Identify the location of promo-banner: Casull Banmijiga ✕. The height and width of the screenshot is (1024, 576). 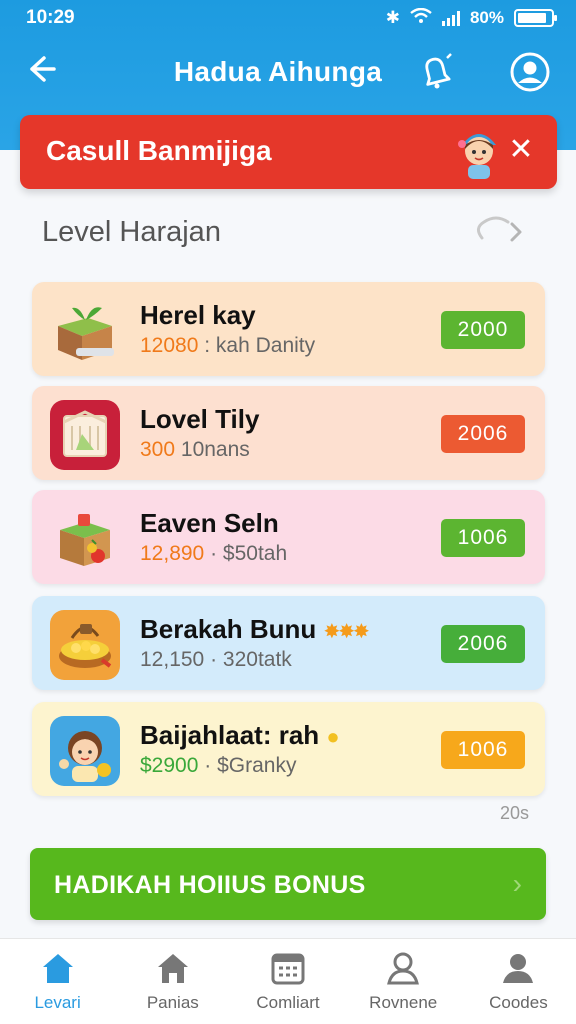
(288, 152).